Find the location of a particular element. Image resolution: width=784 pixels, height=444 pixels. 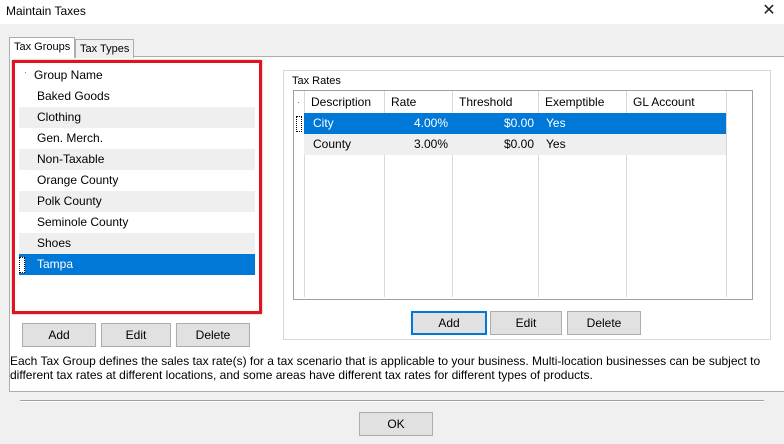

cell-description: County is located at coordinates (332, 144).